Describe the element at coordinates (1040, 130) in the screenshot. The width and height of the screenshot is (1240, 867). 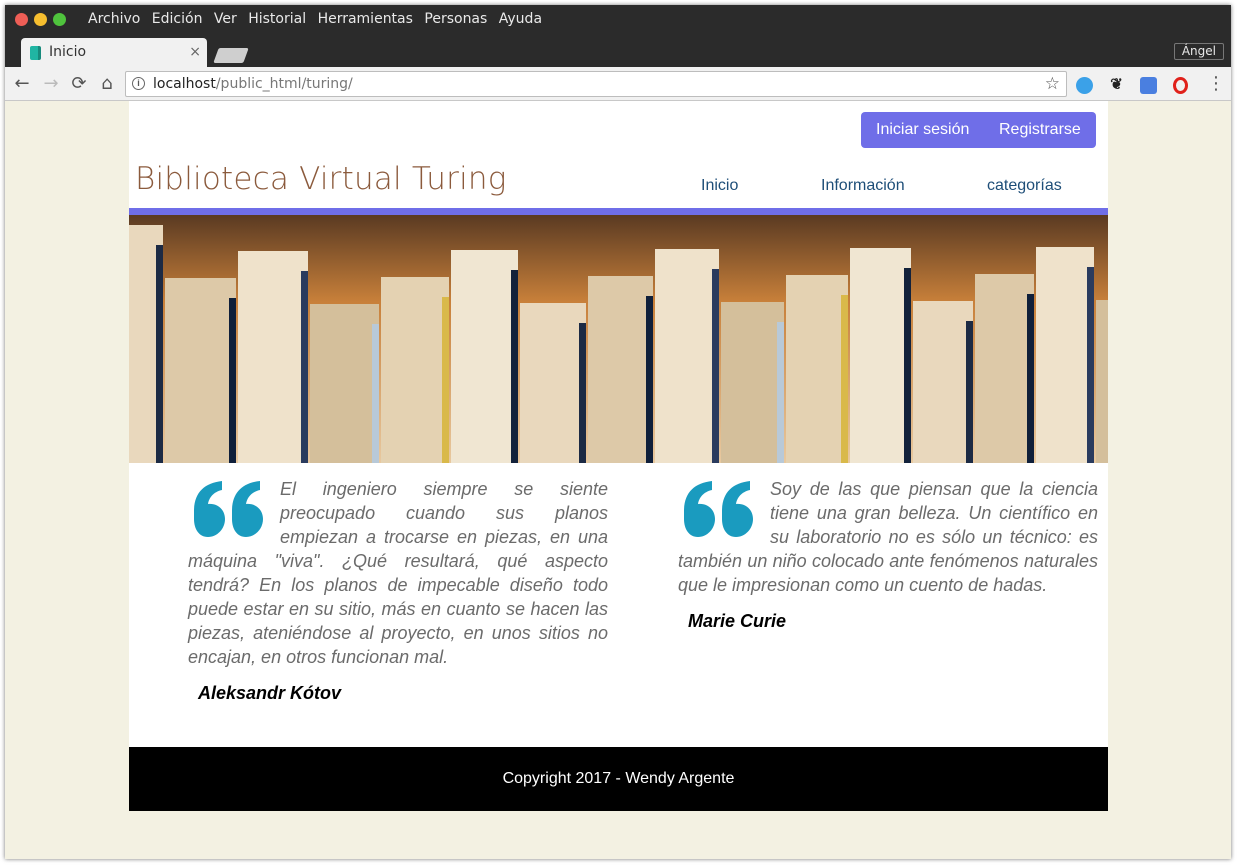
I see `register-button: Registrarse` at that location.